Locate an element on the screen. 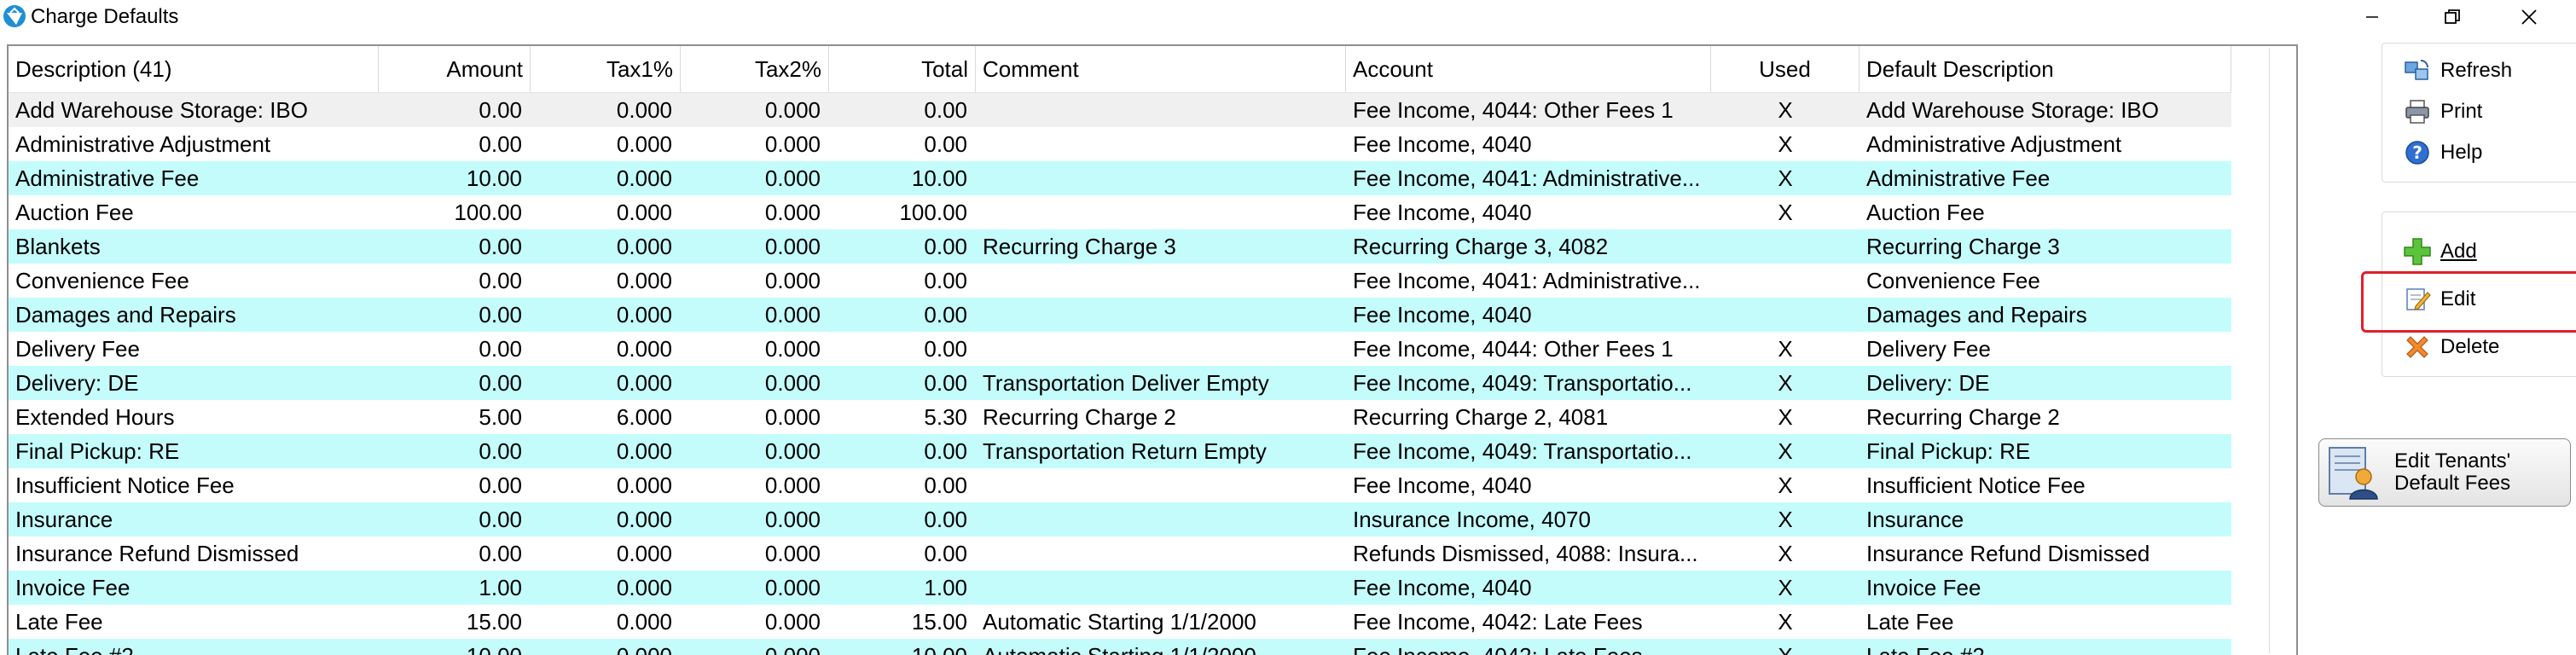 This screenshot has width=2576, height=655. column-header-total: Total is located at coordinates (902, 69).